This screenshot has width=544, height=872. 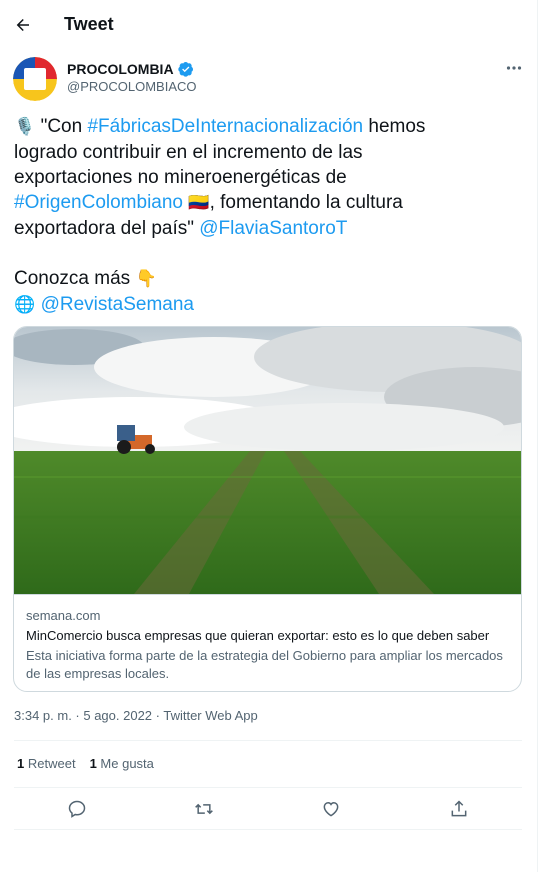 What do you see at coordinates (51, 763) in the screenshot?
I see `retweets-label: Retweet` at bounding box center [51, 763].